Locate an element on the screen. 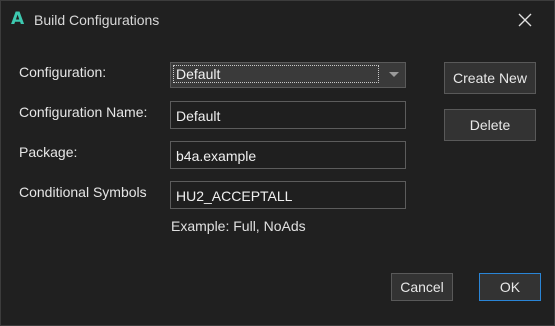 The height and width of the screenshot is (326, 555). configuration-name-label: Configuration Name: is located at coordinates (83, 112).